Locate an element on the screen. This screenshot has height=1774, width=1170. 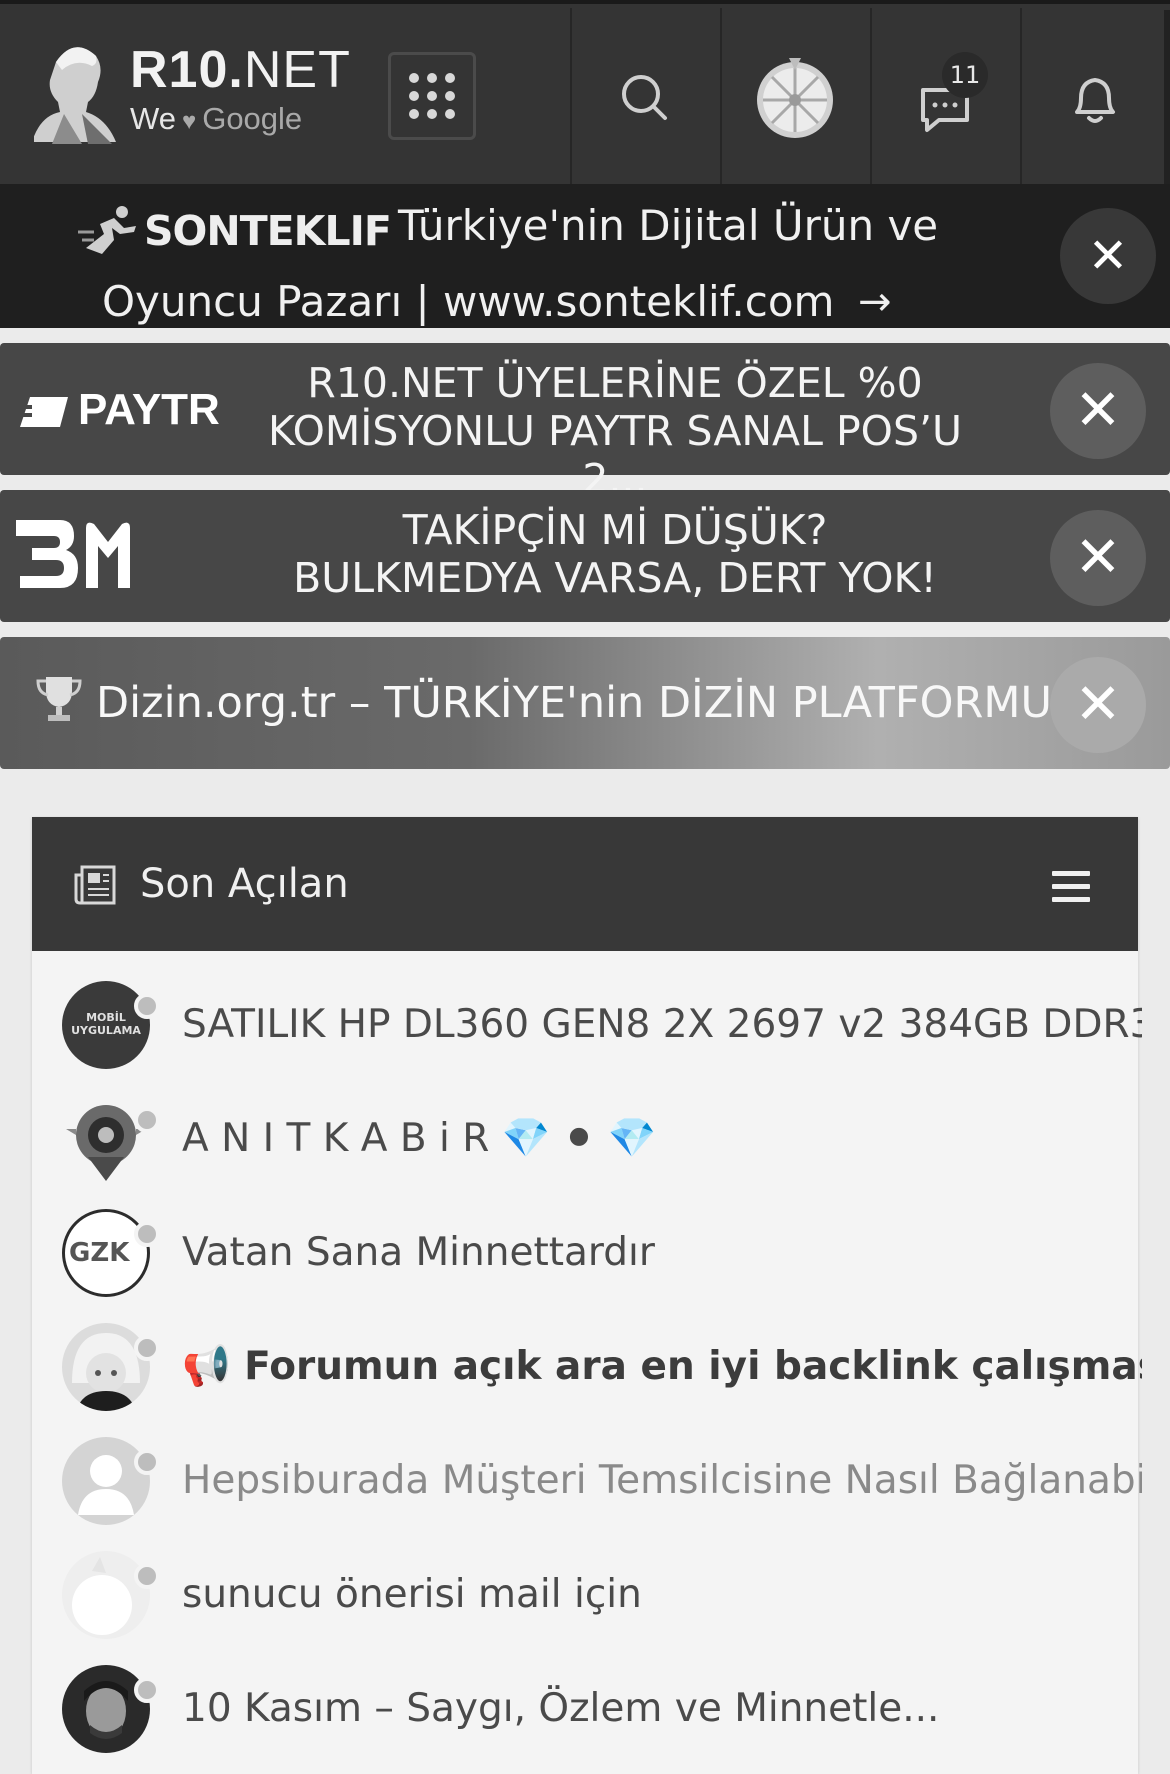
man-avatar-icon is located at coordinates (106, 1710).